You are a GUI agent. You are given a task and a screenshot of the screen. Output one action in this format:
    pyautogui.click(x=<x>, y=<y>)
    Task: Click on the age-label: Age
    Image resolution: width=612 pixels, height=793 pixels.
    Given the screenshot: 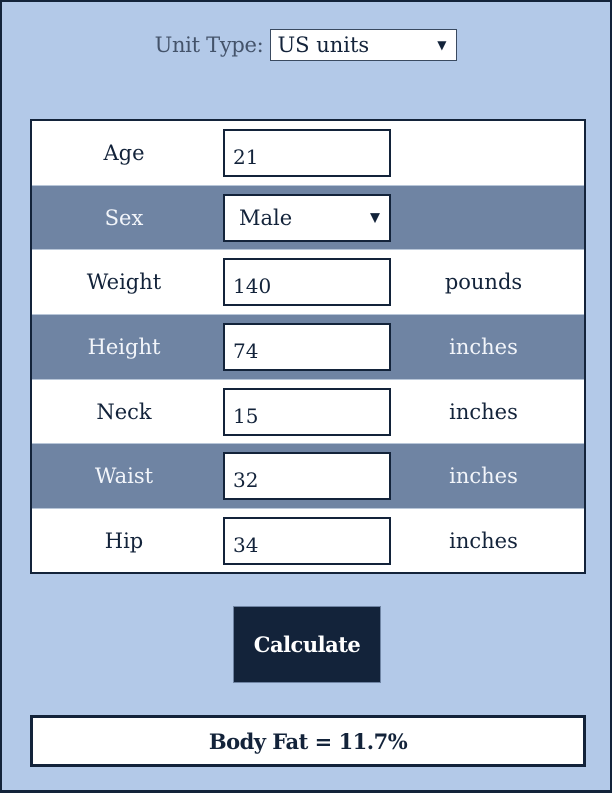 What is the action you would take?
    pyautogui.click(x=124, y=152)
    